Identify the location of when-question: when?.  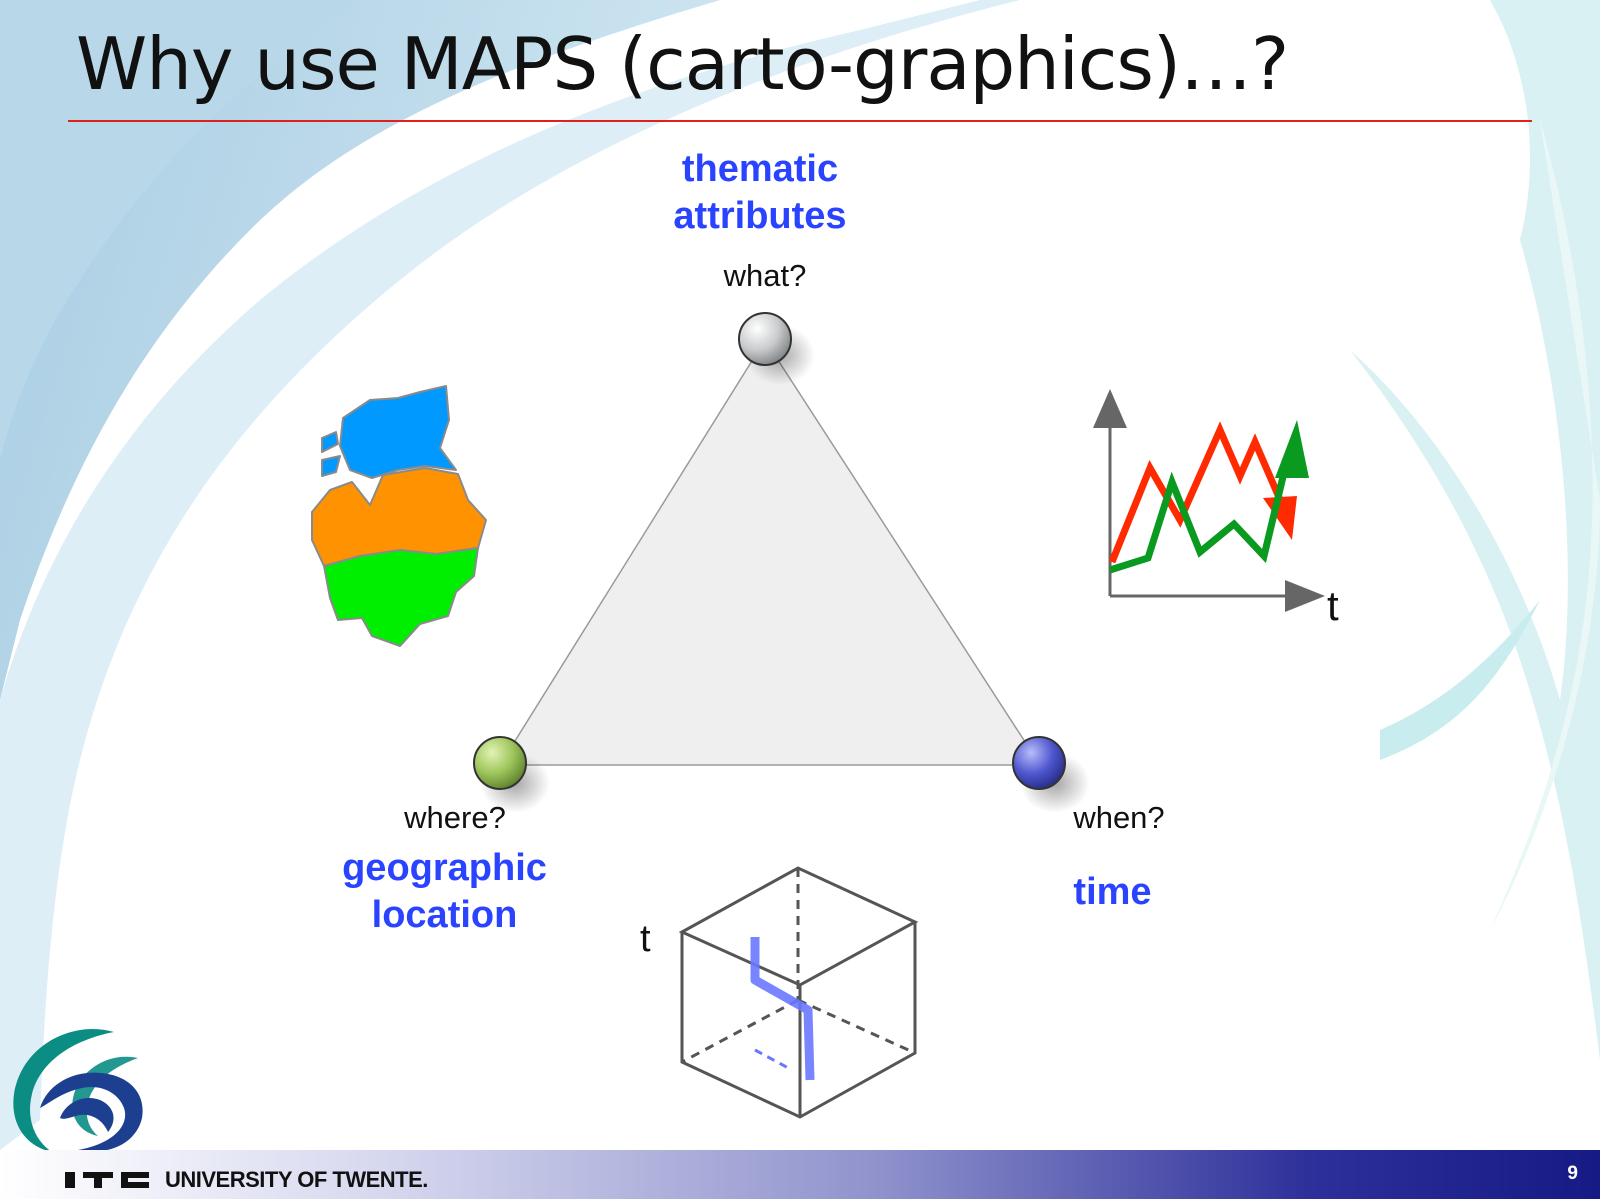
(1119, 817).